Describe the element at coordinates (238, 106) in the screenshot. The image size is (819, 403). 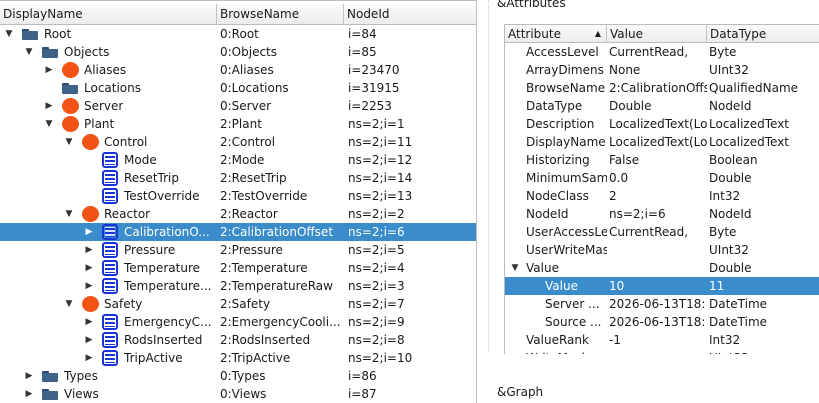
I see `tree-row: ▶ Server 0:Server i=2253` at that location.